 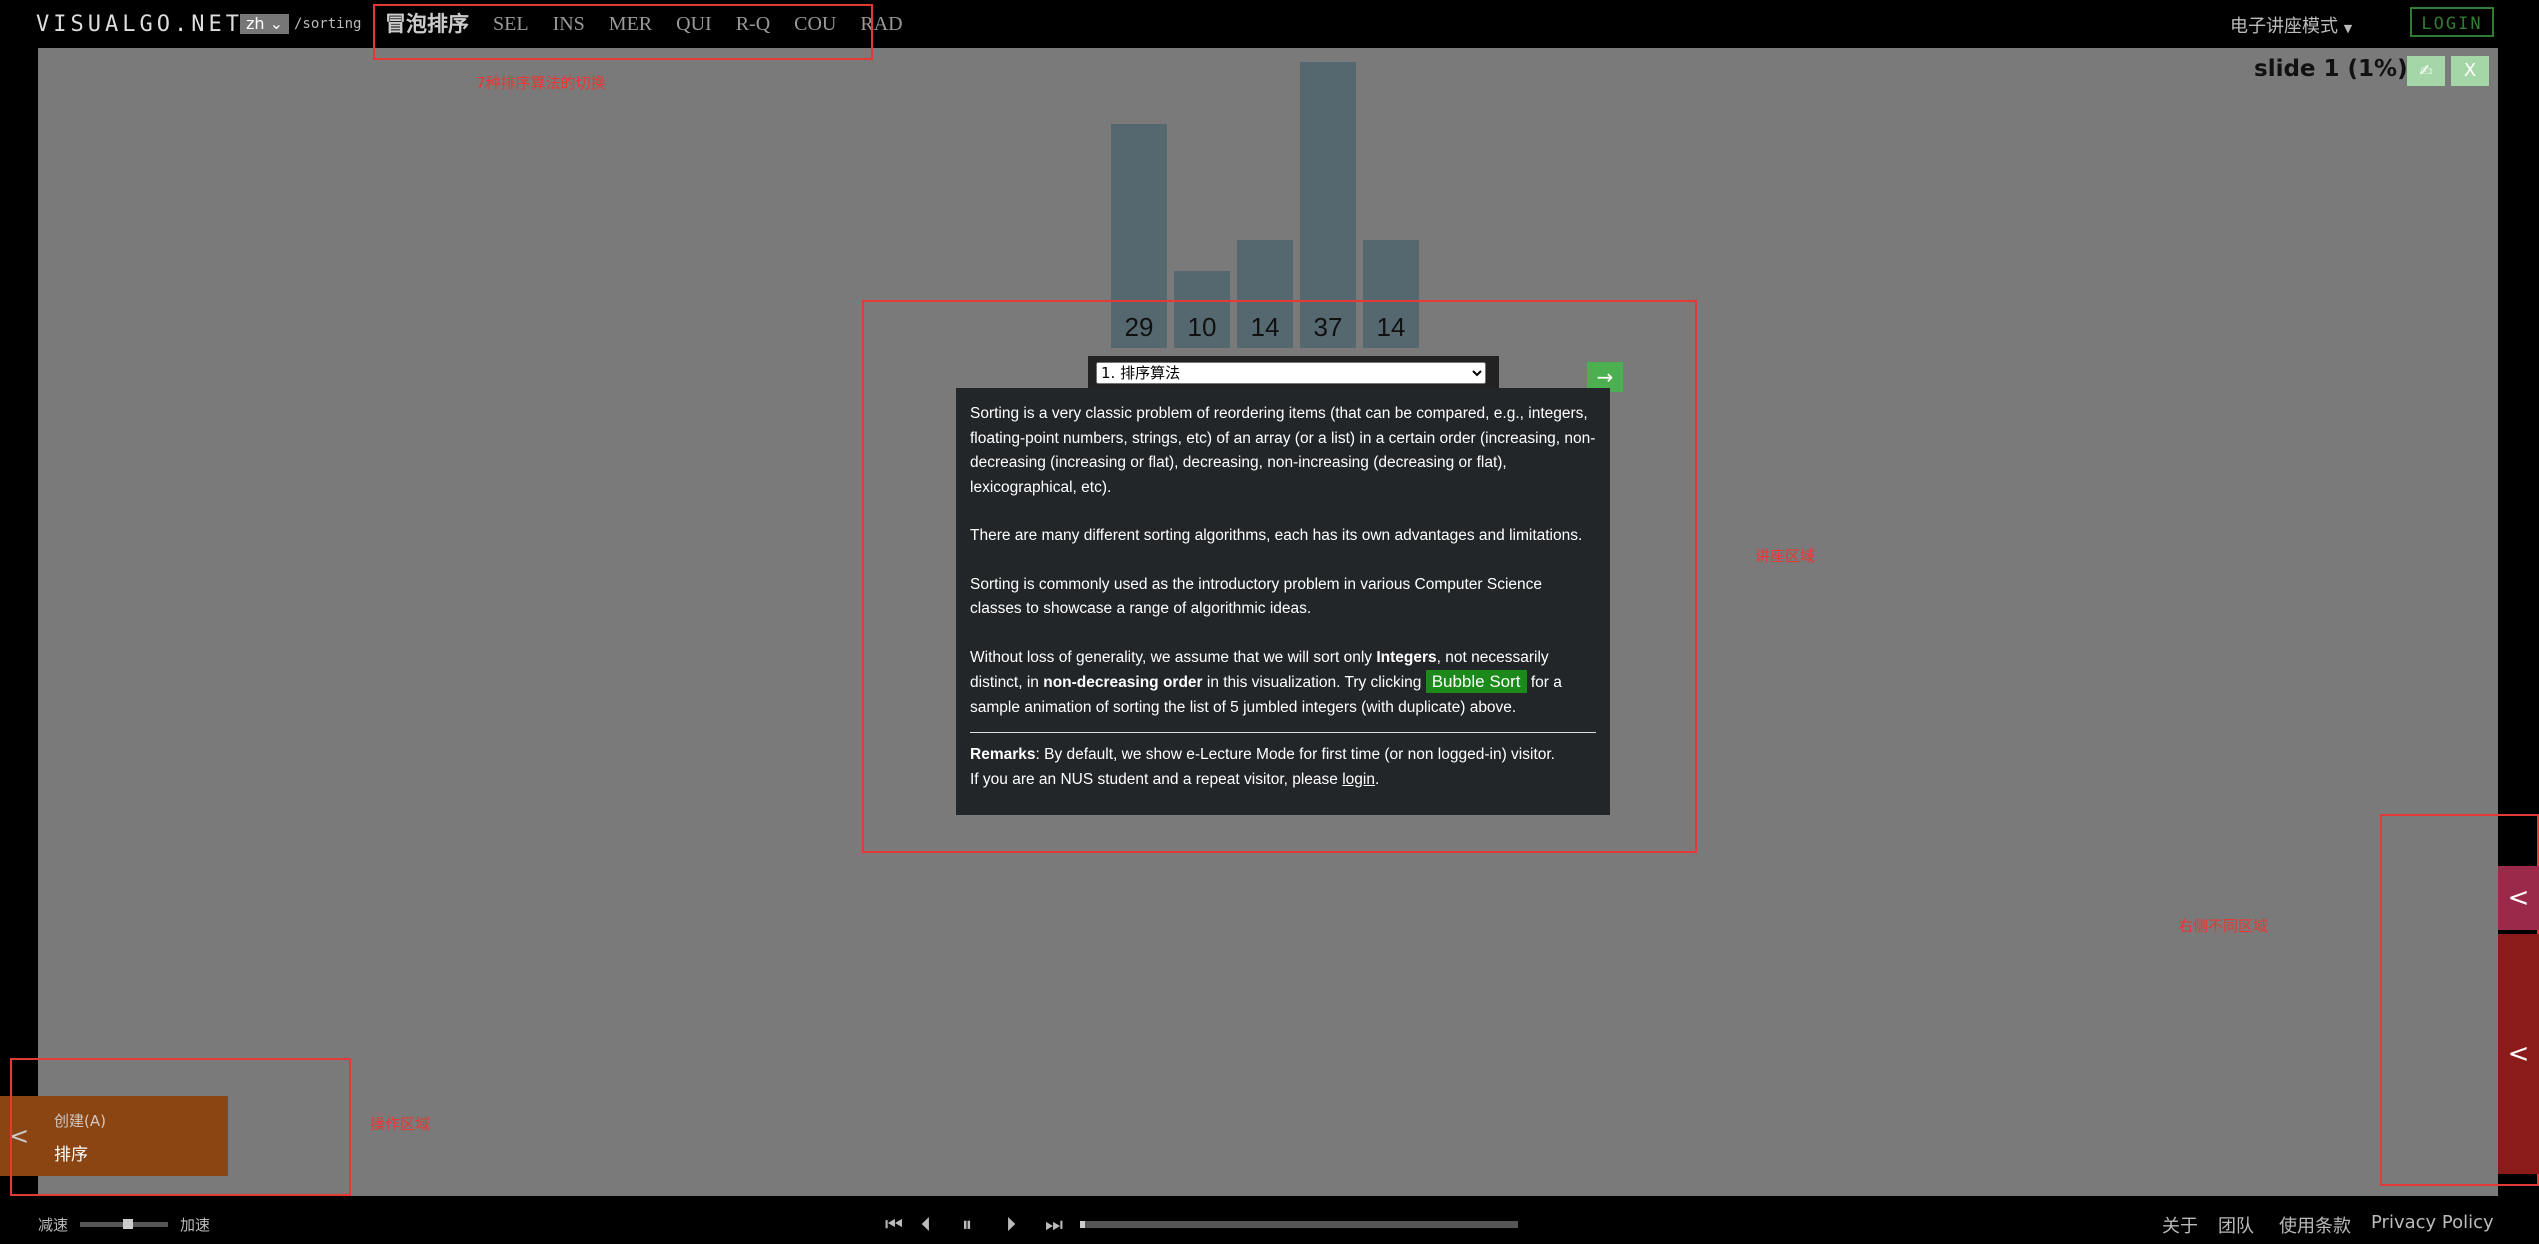 I want to click on progress-fill, so click(x=1082, y=1224).